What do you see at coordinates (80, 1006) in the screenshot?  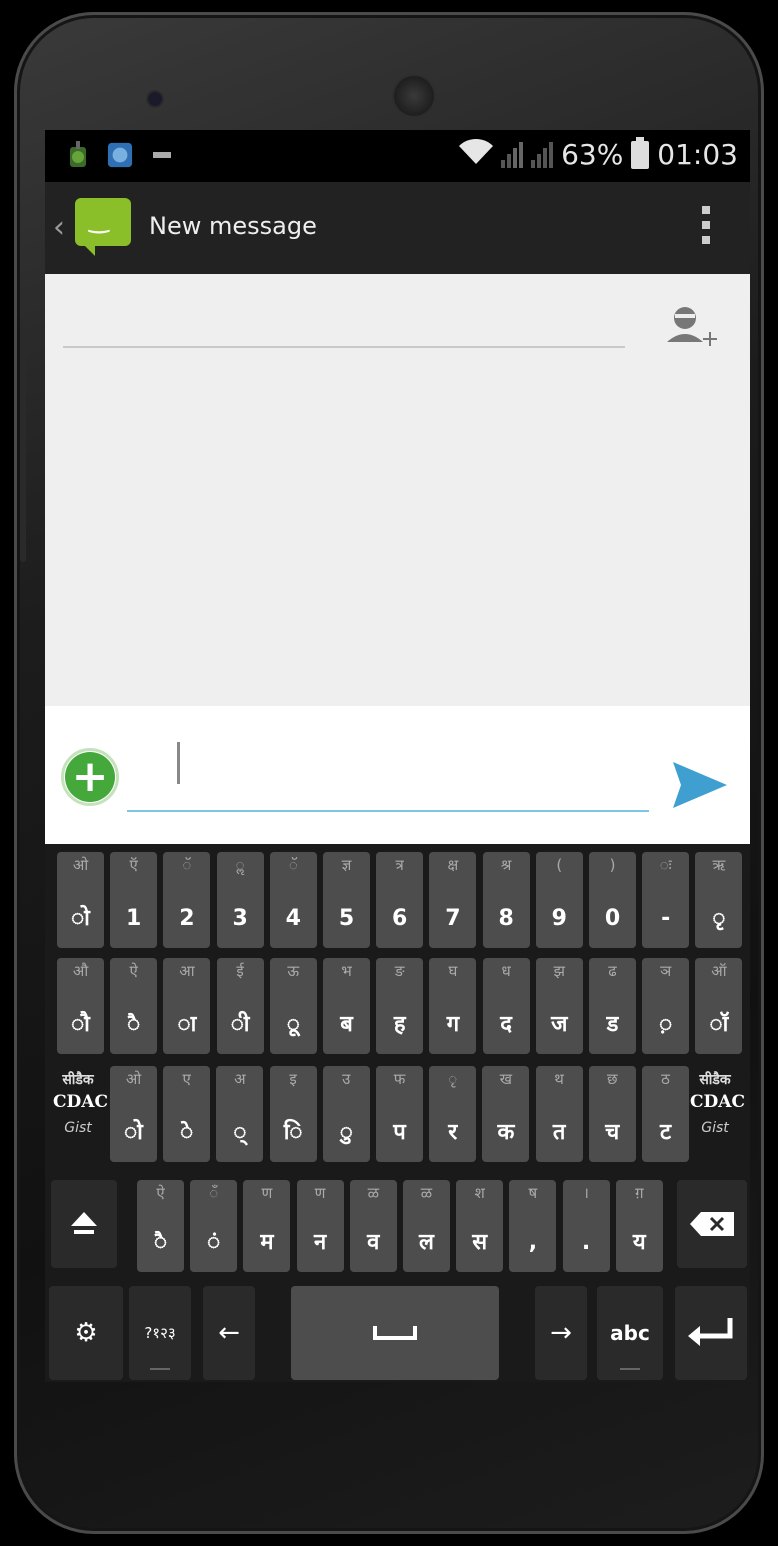 I see `key-row2-0: औौ` at bounding box center [80, 1006].